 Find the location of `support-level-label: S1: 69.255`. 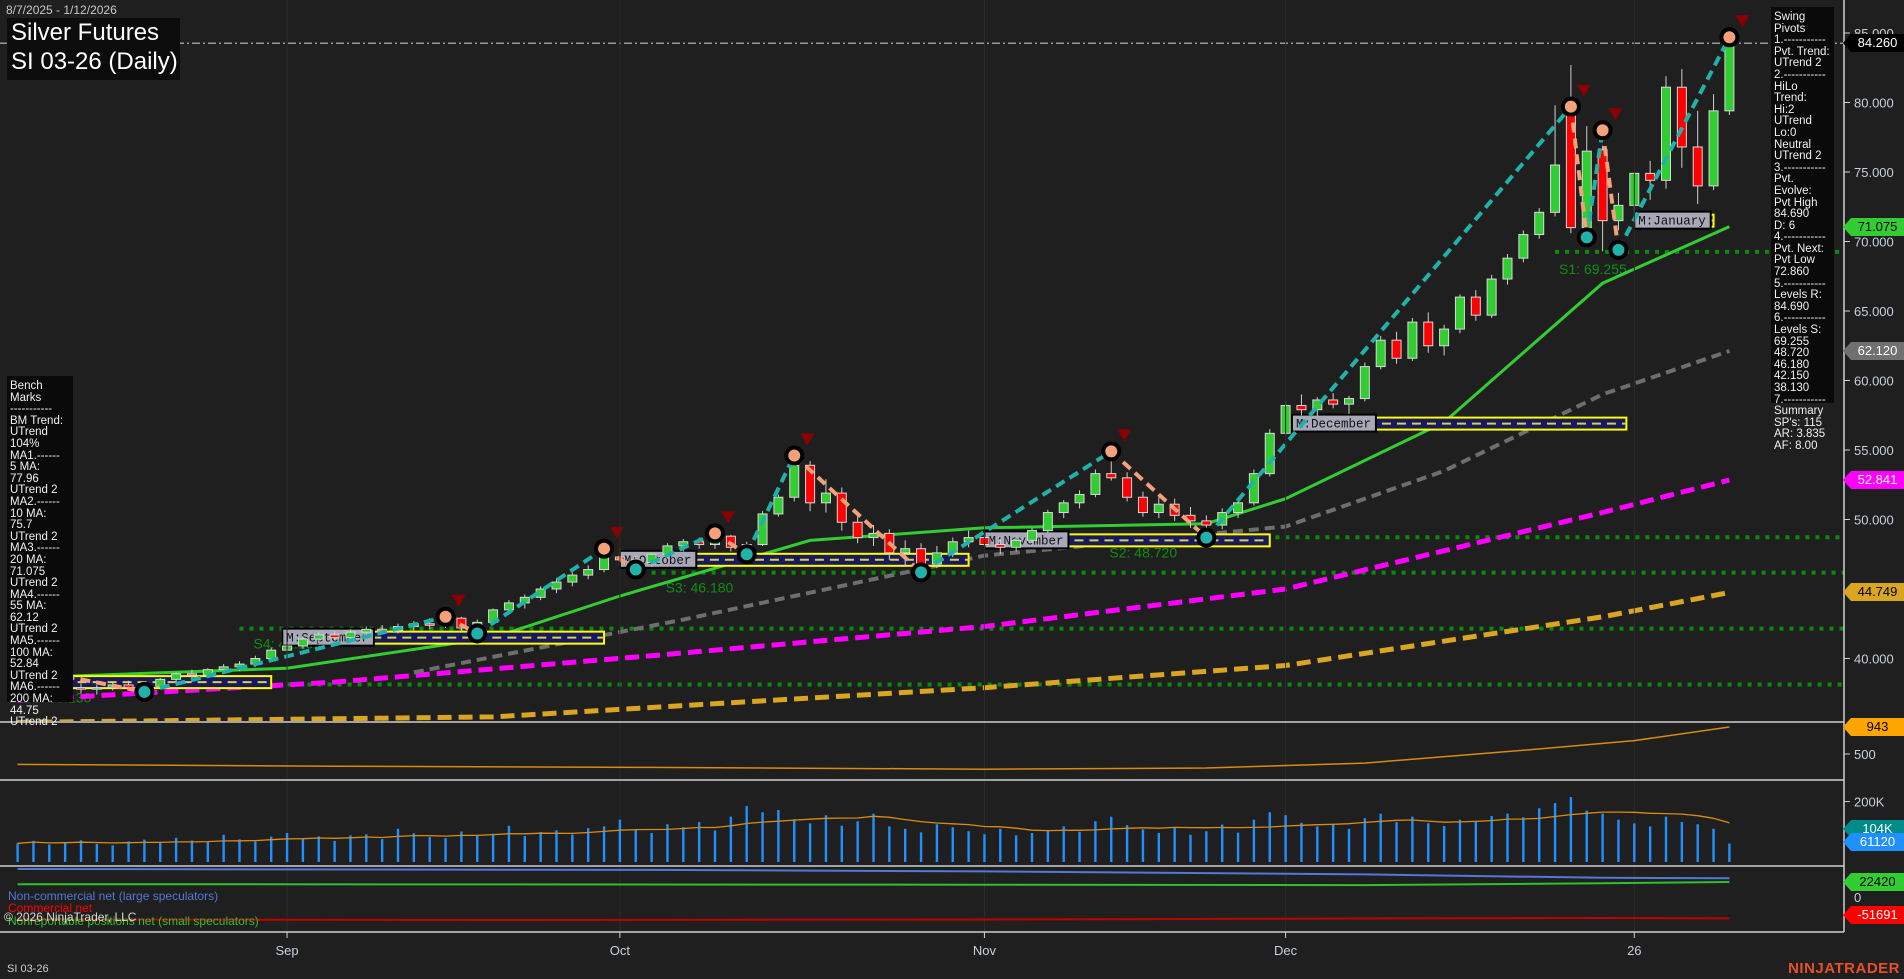

support-level-label: S1: 69.255 is located at coordinates (1593, 269).